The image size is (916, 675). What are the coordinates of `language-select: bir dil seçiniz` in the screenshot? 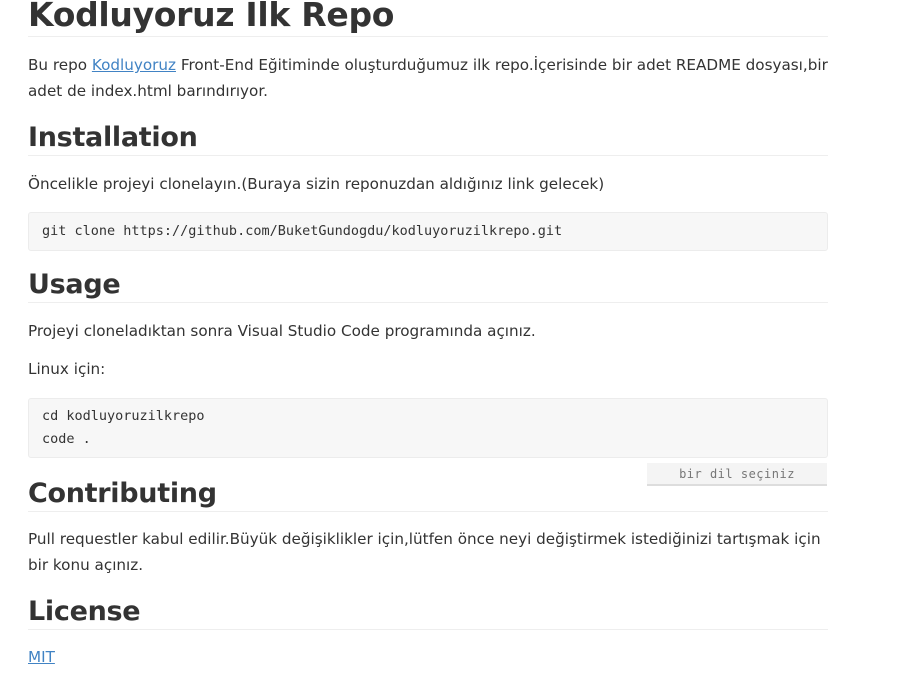 It's located at (737, 474).